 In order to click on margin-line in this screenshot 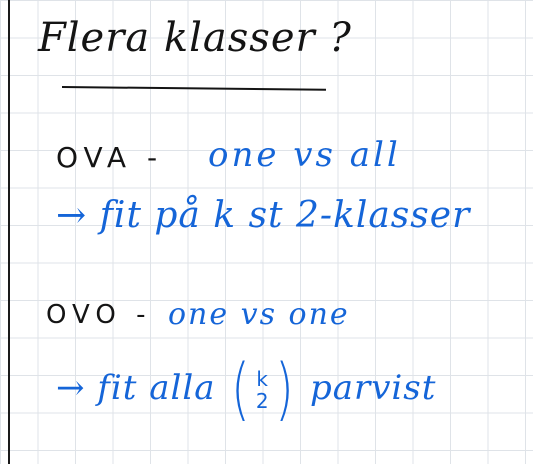, I will do `click(9, 232)`.